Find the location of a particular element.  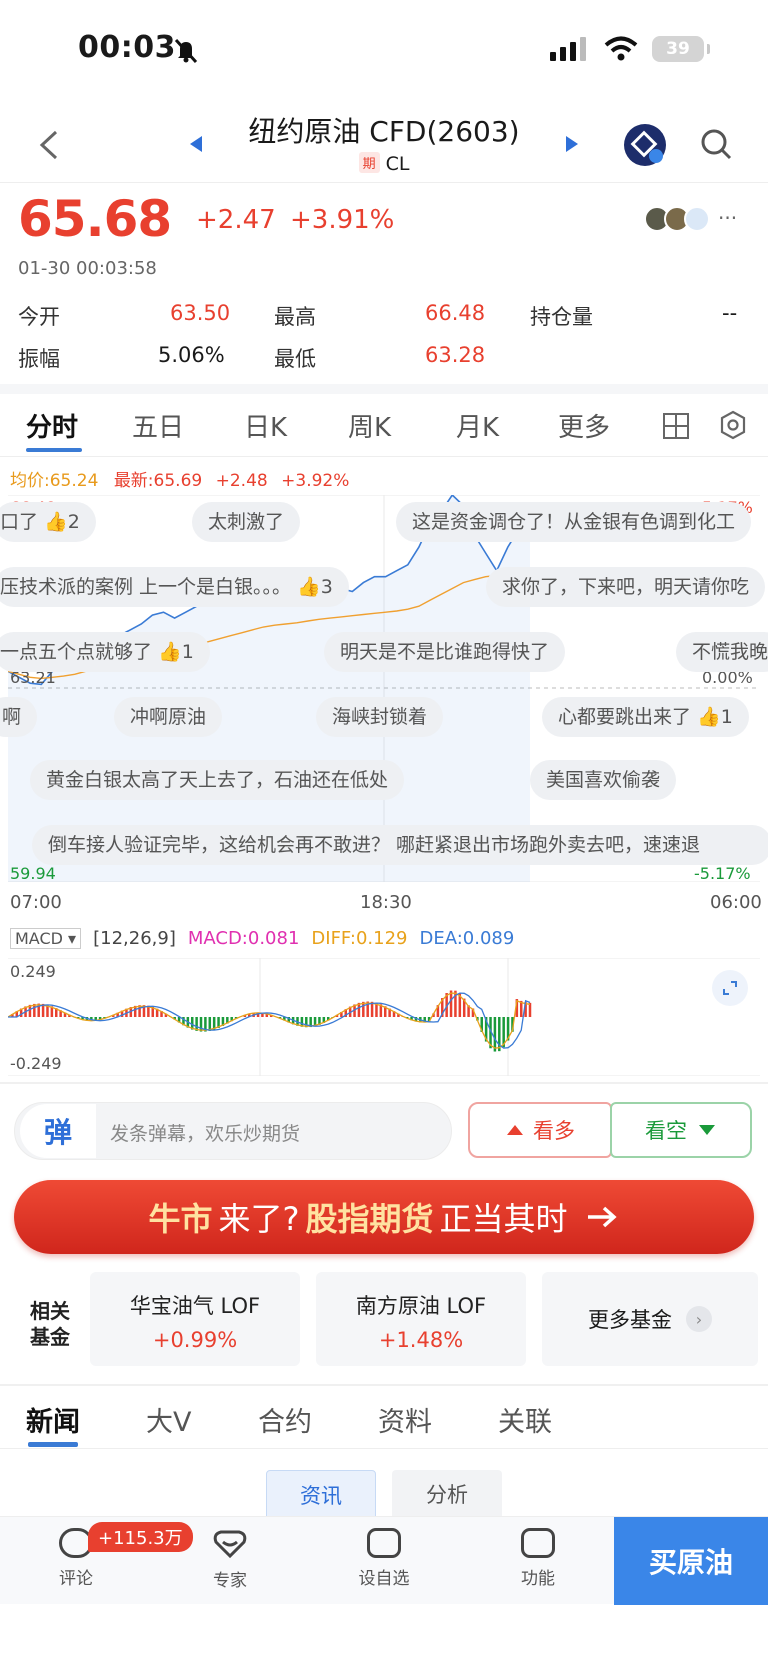

latest-price: 最新:65.69 is located at coordinates (158, 481).